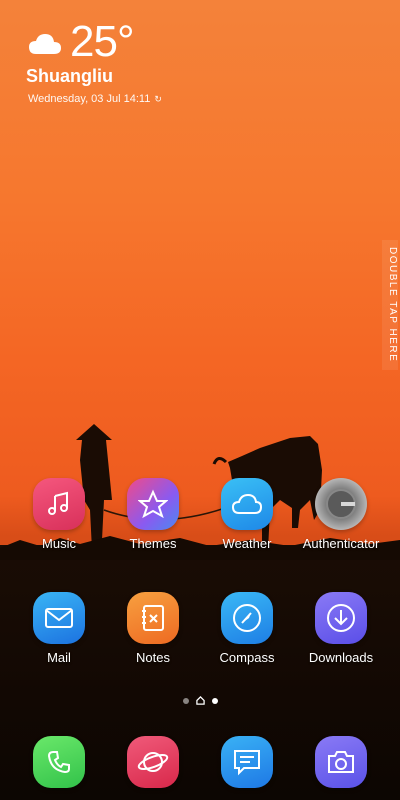 The width and height of the screenshot is (400, 800). I want to click on camera-icon, so click(341, 762).